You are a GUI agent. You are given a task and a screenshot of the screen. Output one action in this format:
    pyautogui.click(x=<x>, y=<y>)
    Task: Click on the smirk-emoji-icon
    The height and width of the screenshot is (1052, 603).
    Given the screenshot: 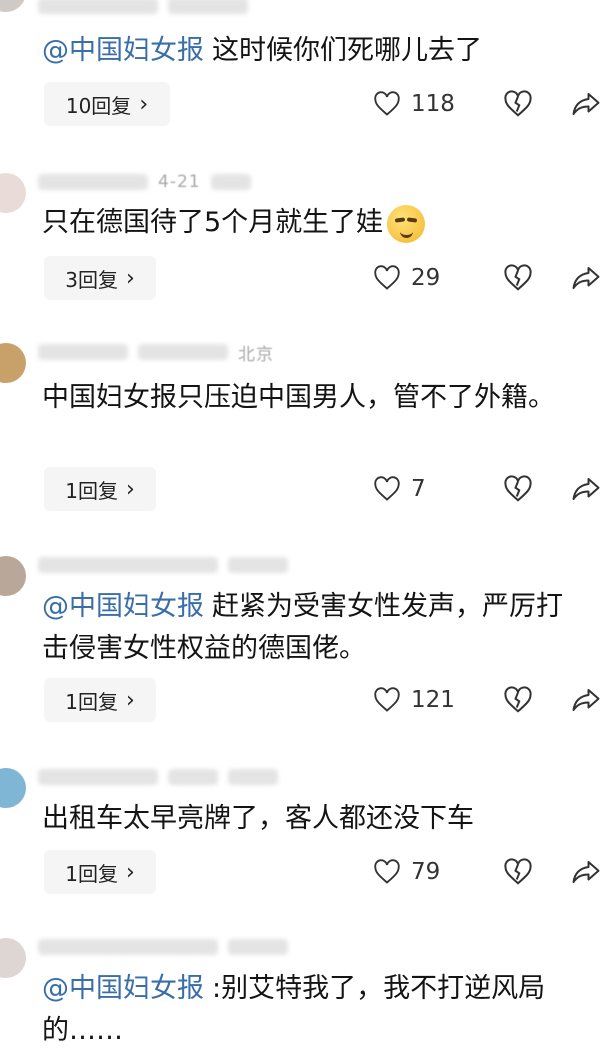 What is the action you would take?
    pyautogui.click(x=406, y=223)
    